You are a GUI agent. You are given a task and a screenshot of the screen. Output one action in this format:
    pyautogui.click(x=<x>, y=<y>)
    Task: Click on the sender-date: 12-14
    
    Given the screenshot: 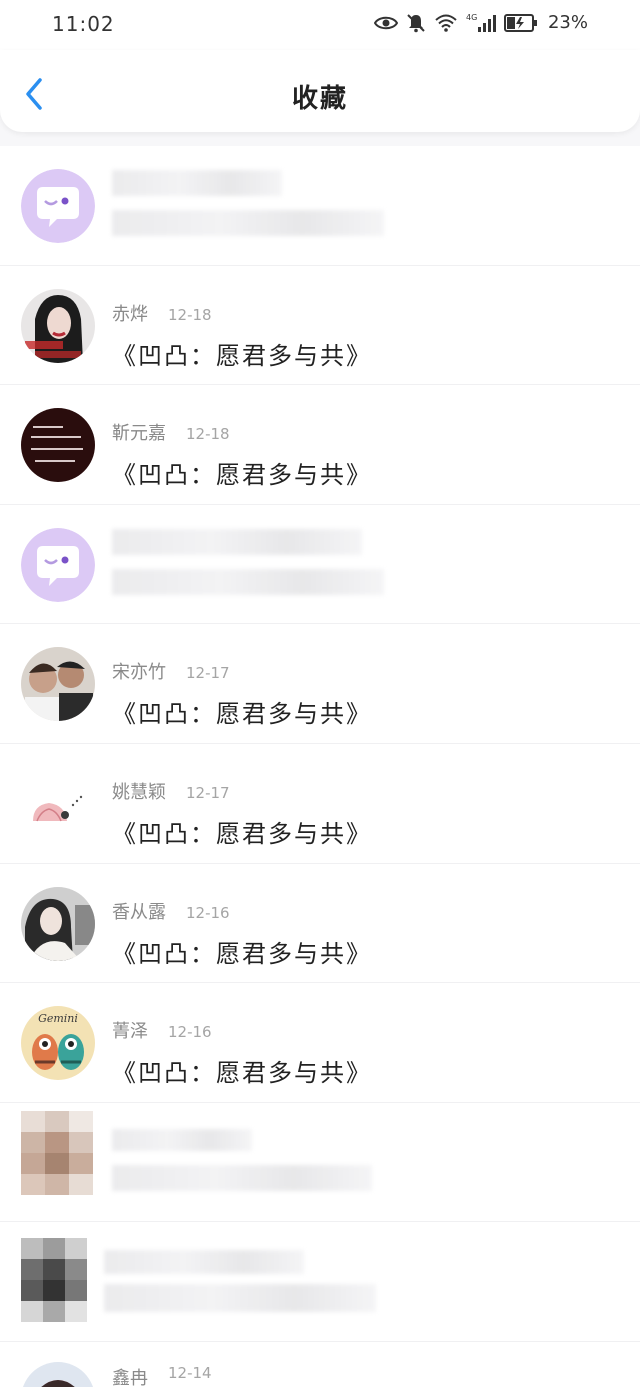 What is the action you would take?
    pyautogui.click(x=190, y=1372)
    